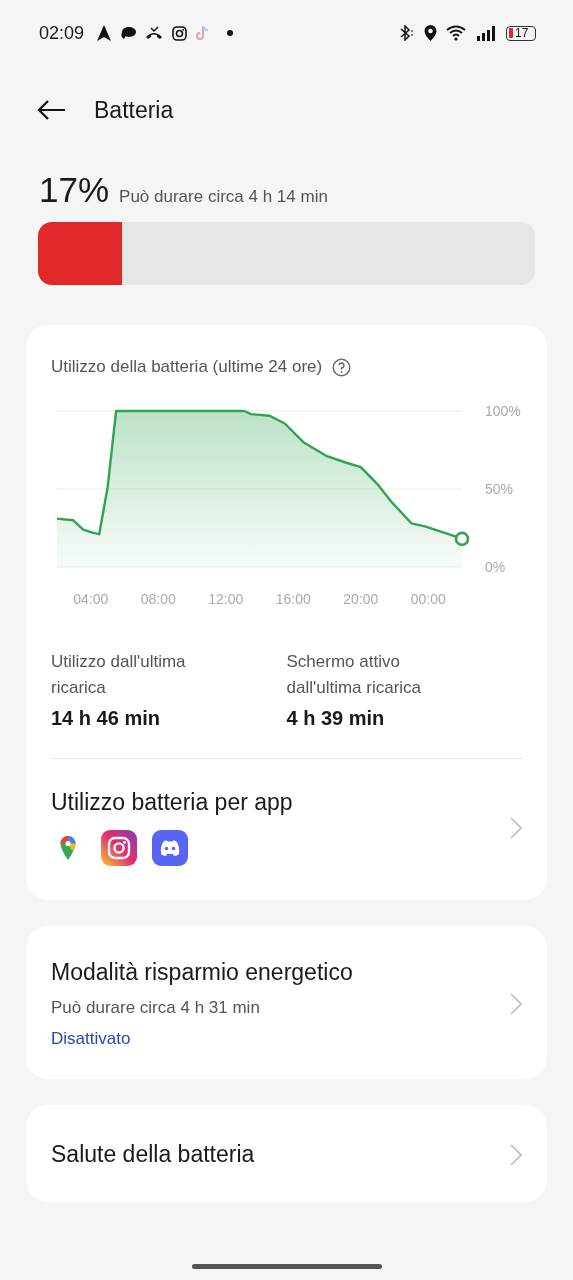  Describe the element at coordinates (134, 110) in the screenshot. I see `page-title: Batteria` at that location.